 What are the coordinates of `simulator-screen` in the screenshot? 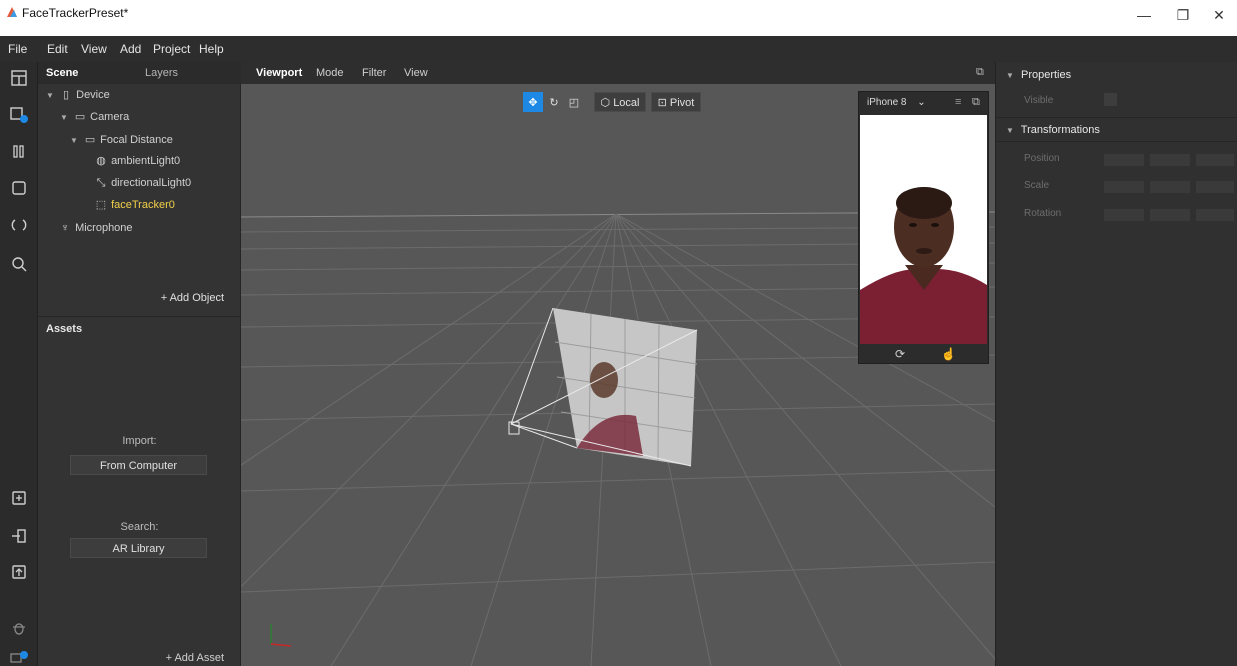 It's located at (923, 229).